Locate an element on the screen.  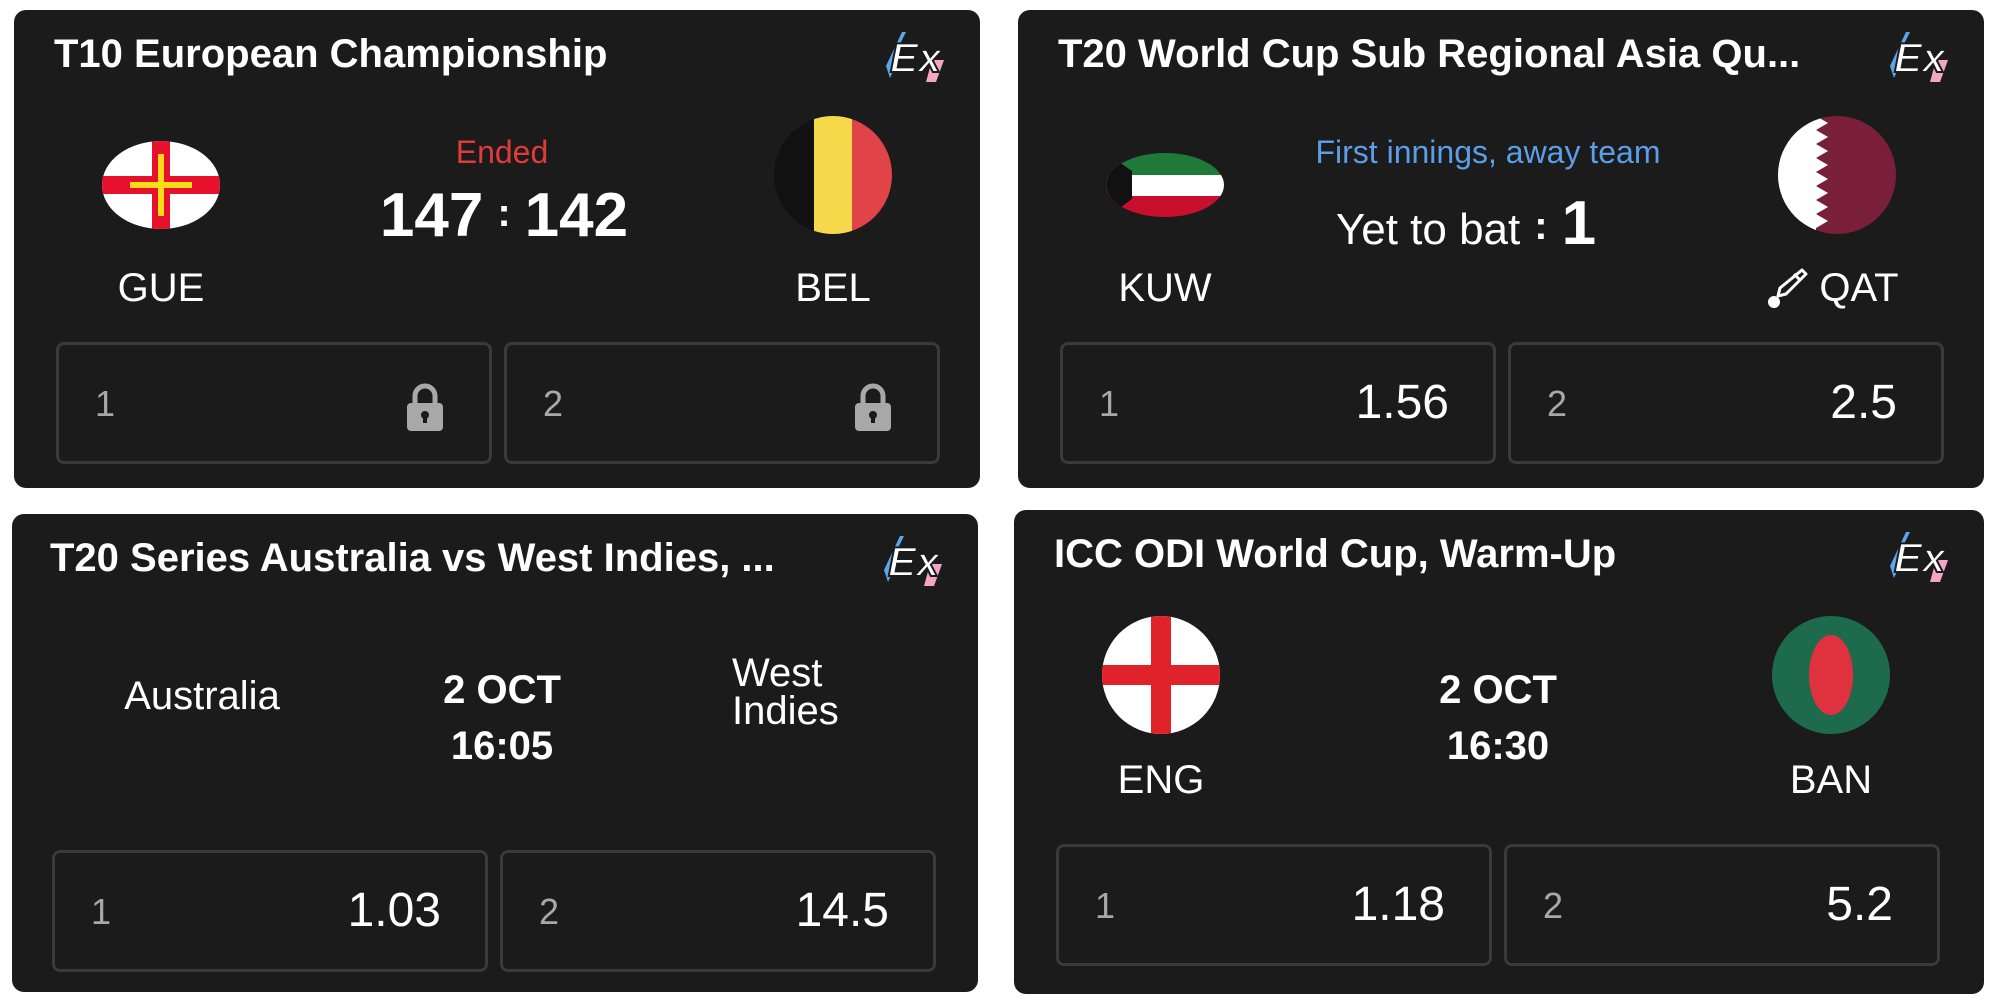
away-score: 1 is located at coordinates (1579, 223).